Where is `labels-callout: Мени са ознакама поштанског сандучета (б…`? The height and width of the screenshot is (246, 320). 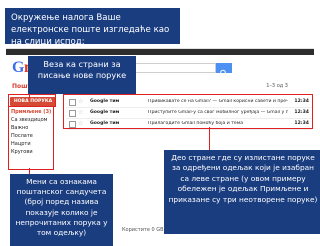
labels-callout: Мени са ознакама поштанског сандучета (б… is located at coordinates (61, 210).